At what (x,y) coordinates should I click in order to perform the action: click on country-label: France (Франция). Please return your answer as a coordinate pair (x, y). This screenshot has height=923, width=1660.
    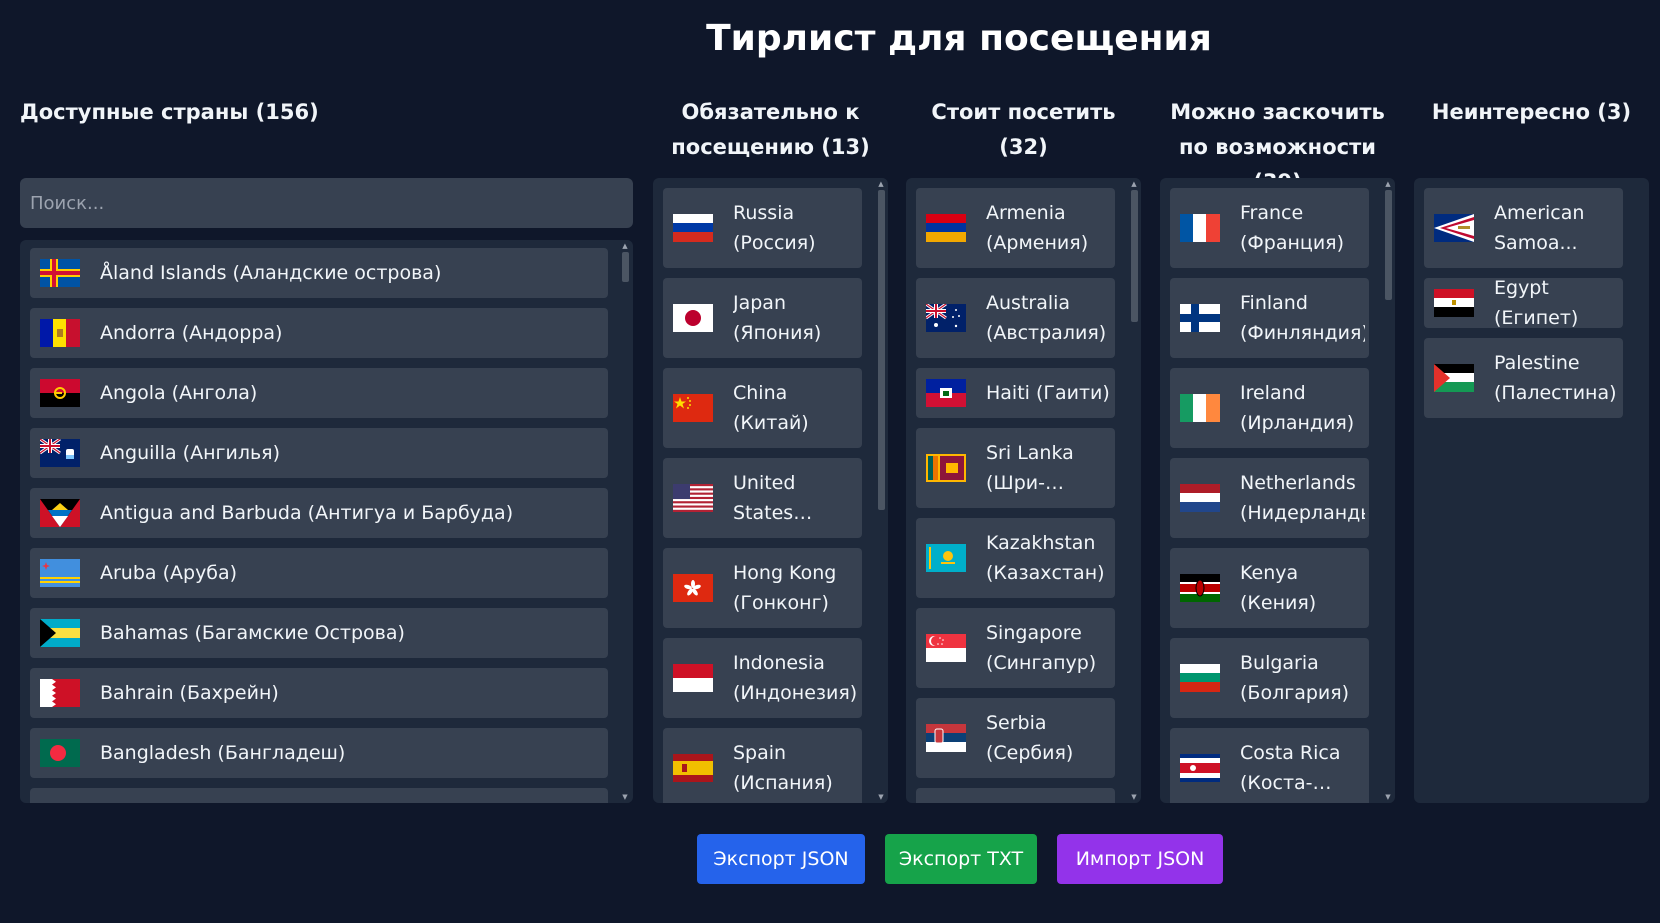
    Looking at the image, I should click on (1292, 228).